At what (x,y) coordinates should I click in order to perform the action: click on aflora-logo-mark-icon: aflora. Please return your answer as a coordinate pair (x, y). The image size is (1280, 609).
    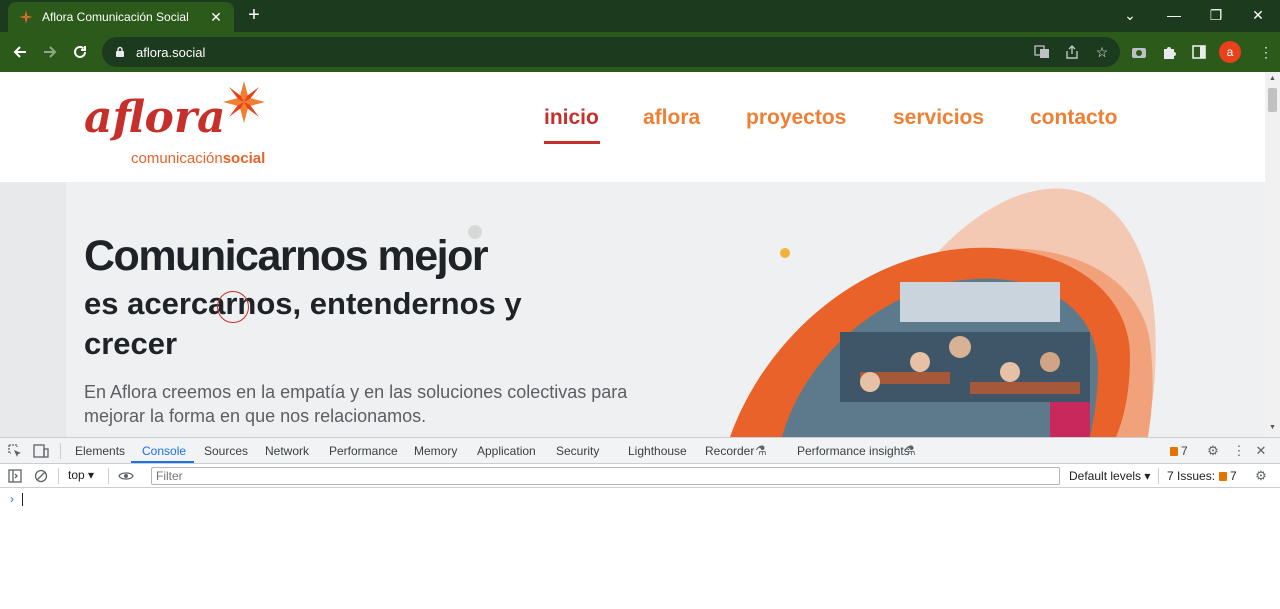
    Looking at the image, I should click on (174, 112).